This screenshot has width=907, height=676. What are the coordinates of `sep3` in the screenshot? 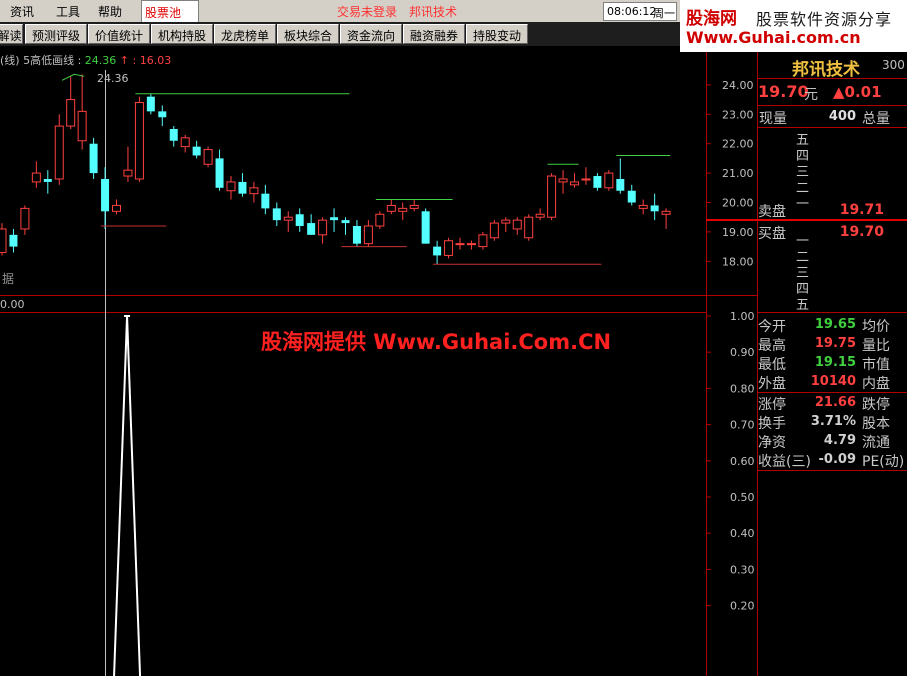 It's located at (832, 127).